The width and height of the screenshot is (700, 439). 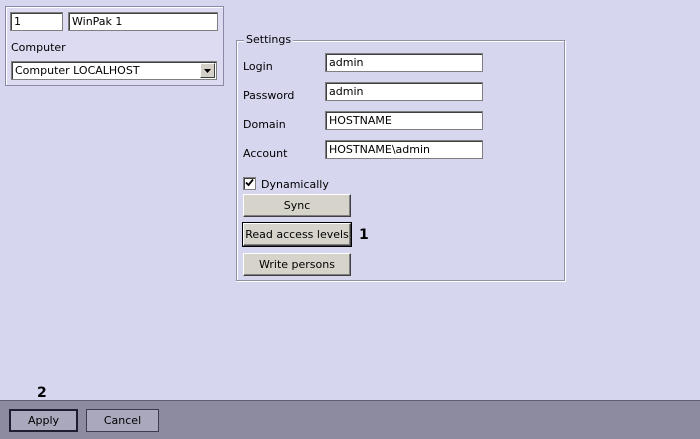 I want to click on annotation-marker-2: 2, so click(x=42, y=393).